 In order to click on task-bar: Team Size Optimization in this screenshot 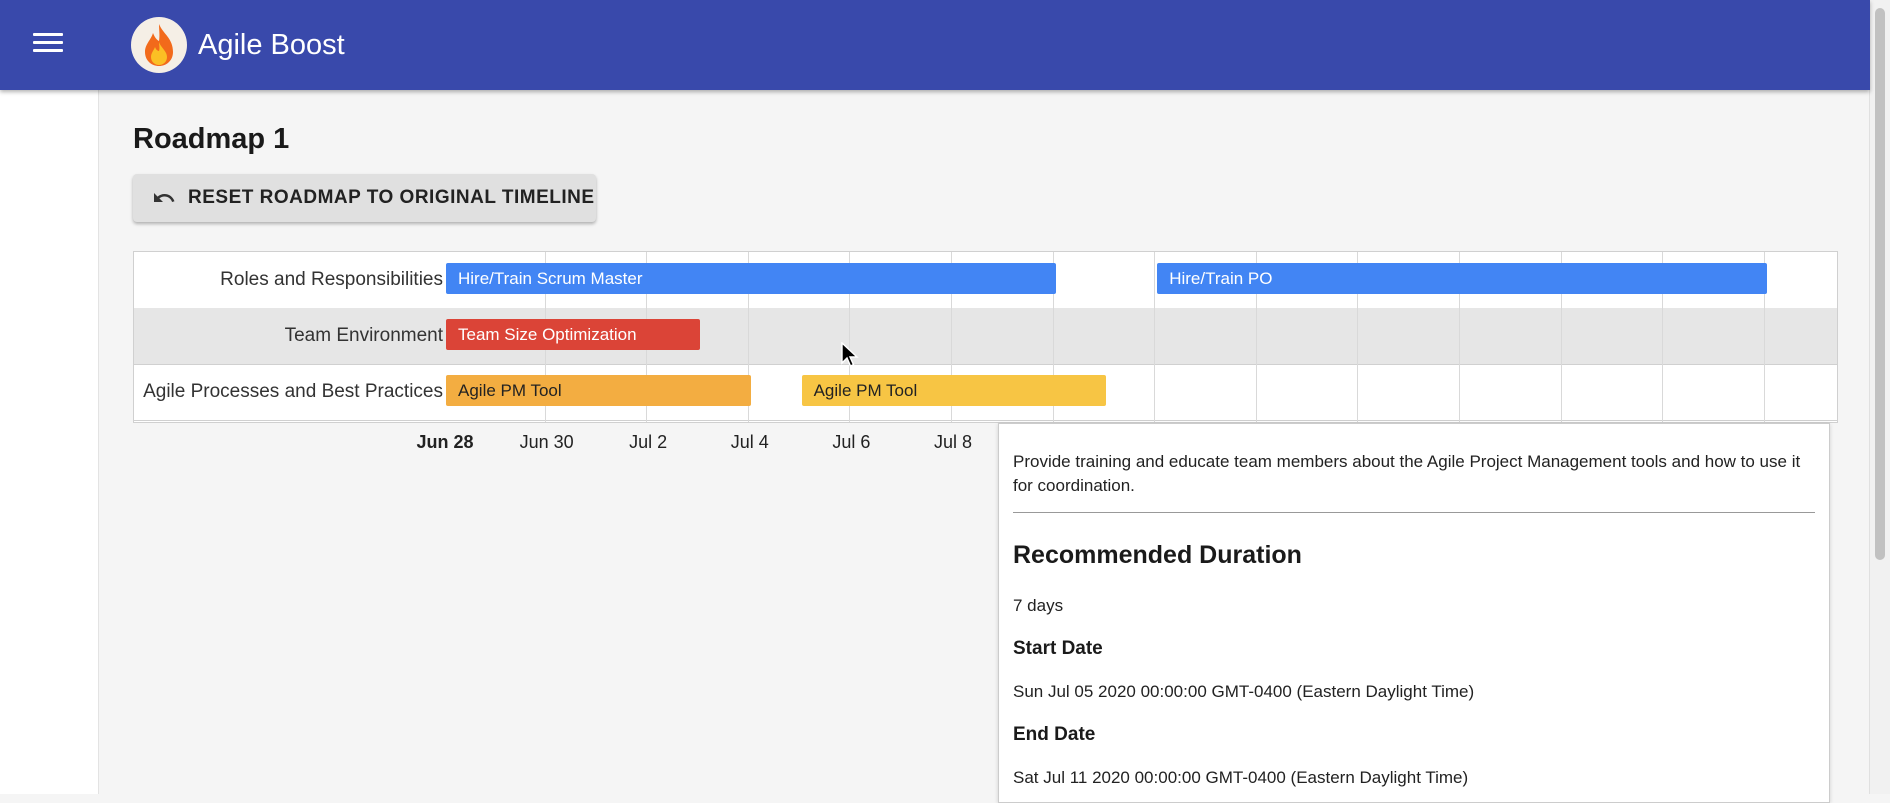, I will do `click(573, 334)`.